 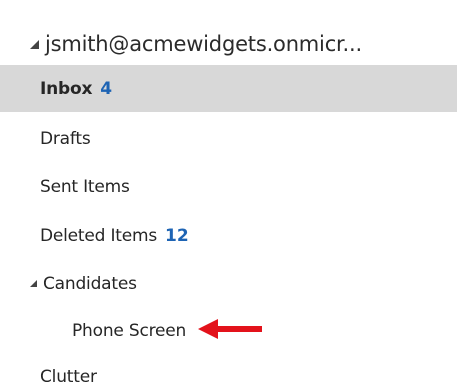 I want to click on folder-label: Sent Items, so click(x=85, y=186).